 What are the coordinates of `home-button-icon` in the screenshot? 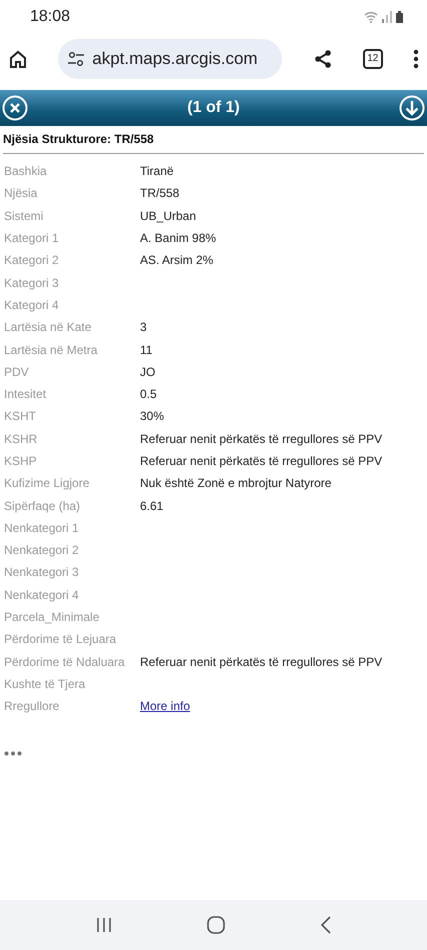 It's located at (215, 925).